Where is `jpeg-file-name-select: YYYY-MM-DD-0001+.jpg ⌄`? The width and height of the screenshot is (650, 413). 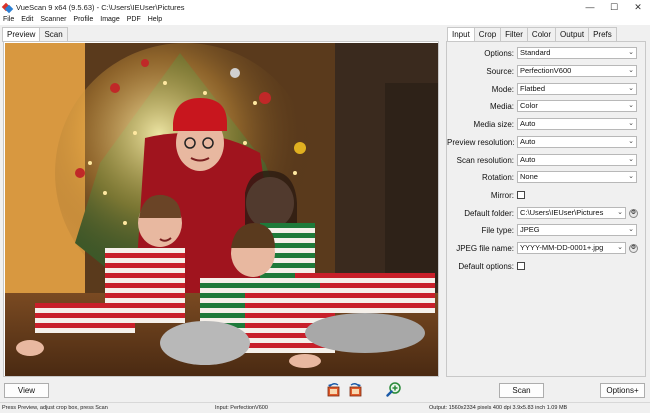 jpeg-file-name-select: YYYY-MM-DD-0001+.jpg ⌄ is located at coordinates (571, 248).